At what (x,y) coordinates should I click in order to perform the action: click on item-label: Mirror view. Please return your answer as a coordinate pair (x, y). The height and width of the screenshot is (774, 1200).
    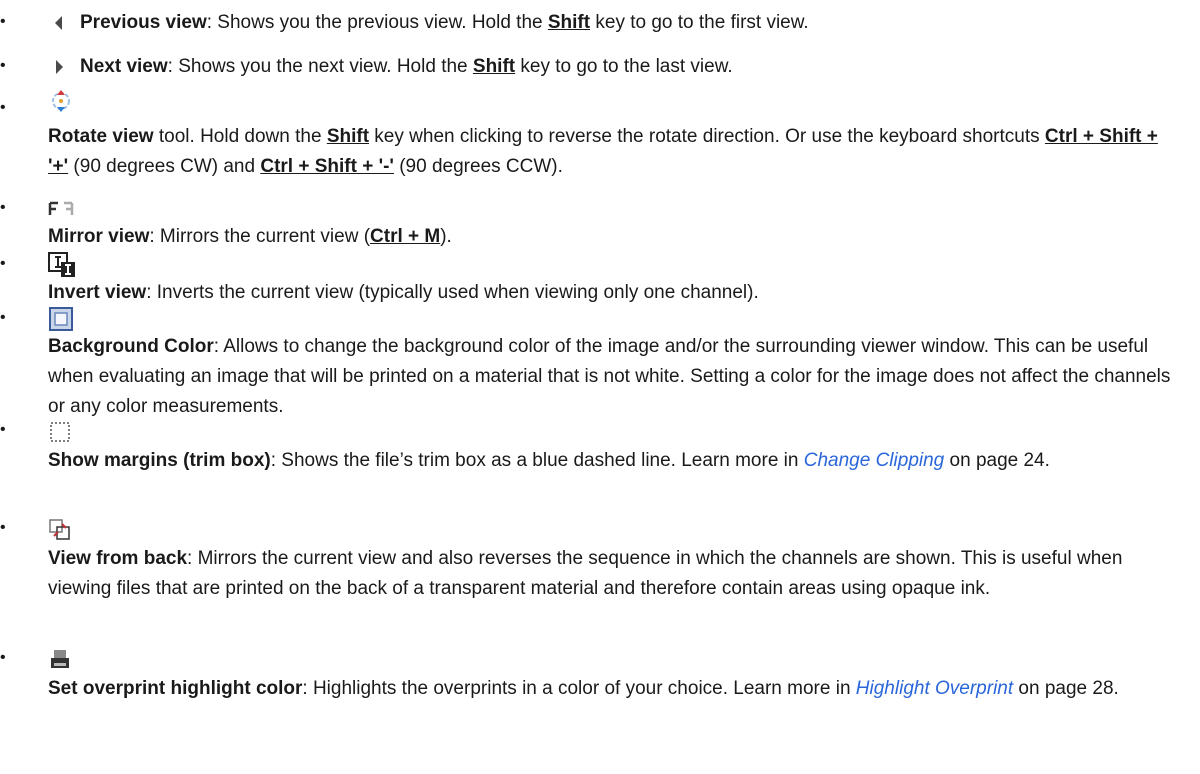
    Looking at the image, I should click on (99, 236).